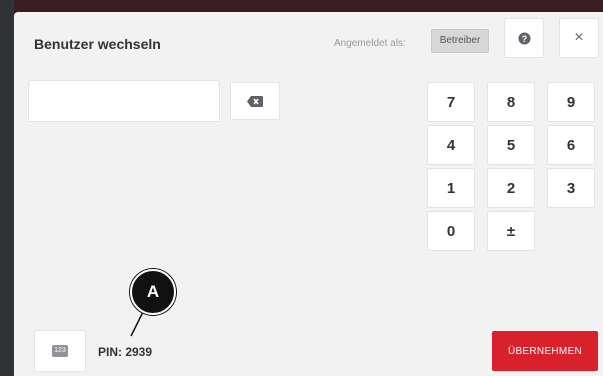 The width and height of the screenshot is (603, 376). I want to click on close-button: ×, so click(579, 38).